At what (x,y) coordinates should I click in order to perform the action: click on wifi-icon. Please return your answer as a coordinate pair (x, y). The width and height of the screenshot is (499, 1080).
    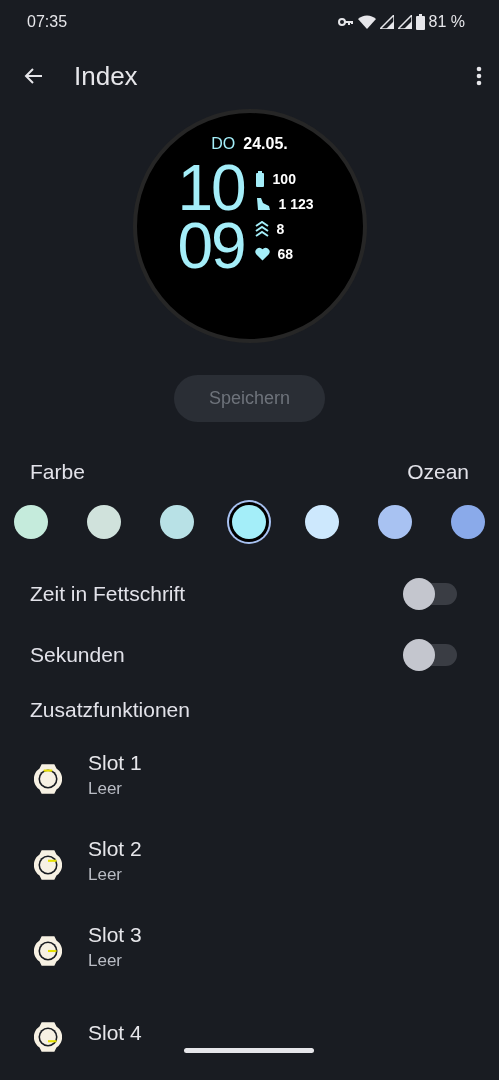
    Looking at the image, I should click on (366, 21).